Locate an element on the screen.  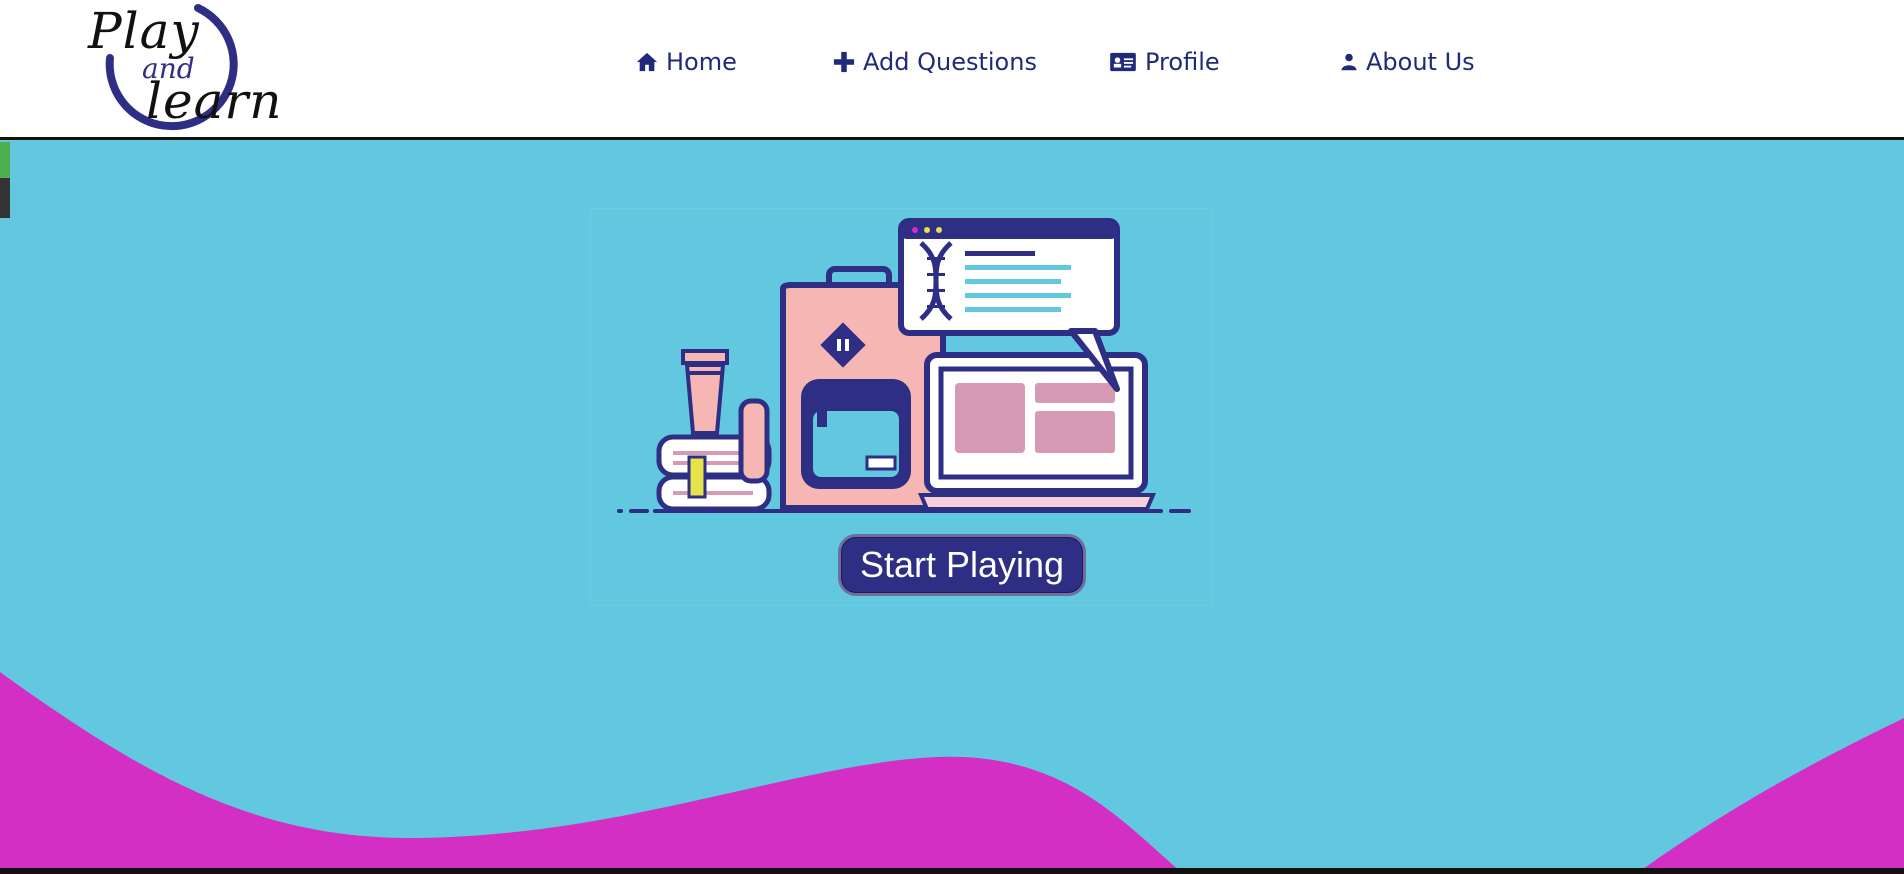
user-icon is located at coordinates (1349, 62).